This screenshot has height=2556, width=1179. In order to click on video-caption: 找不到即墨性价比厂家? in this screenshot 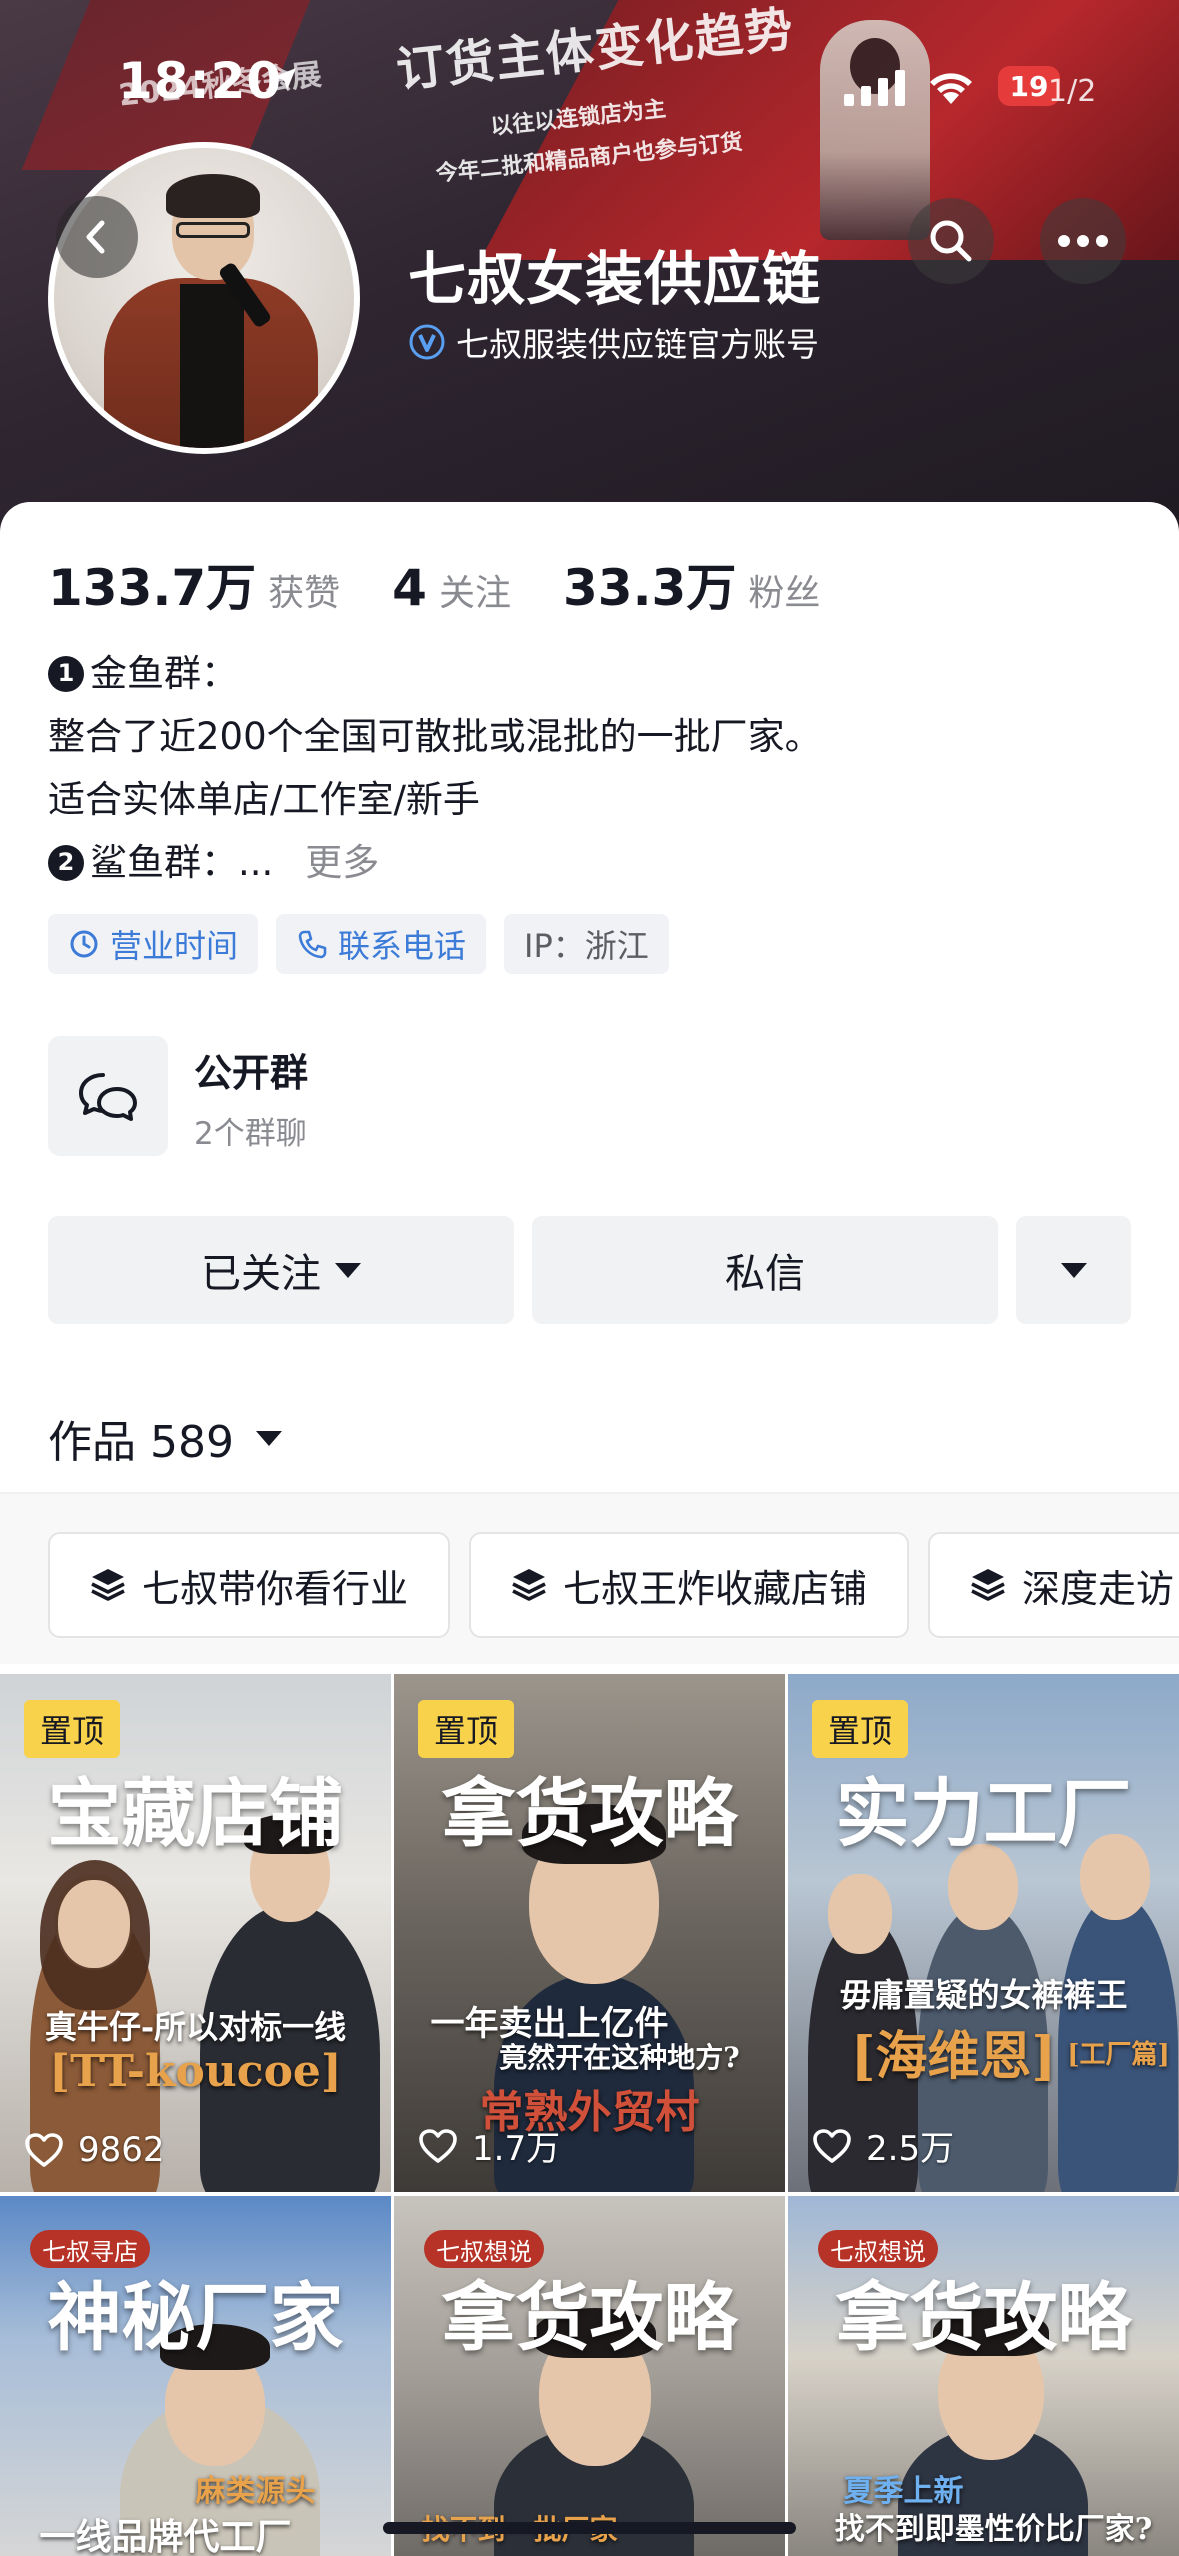, I will do `click(993, 2529)`.